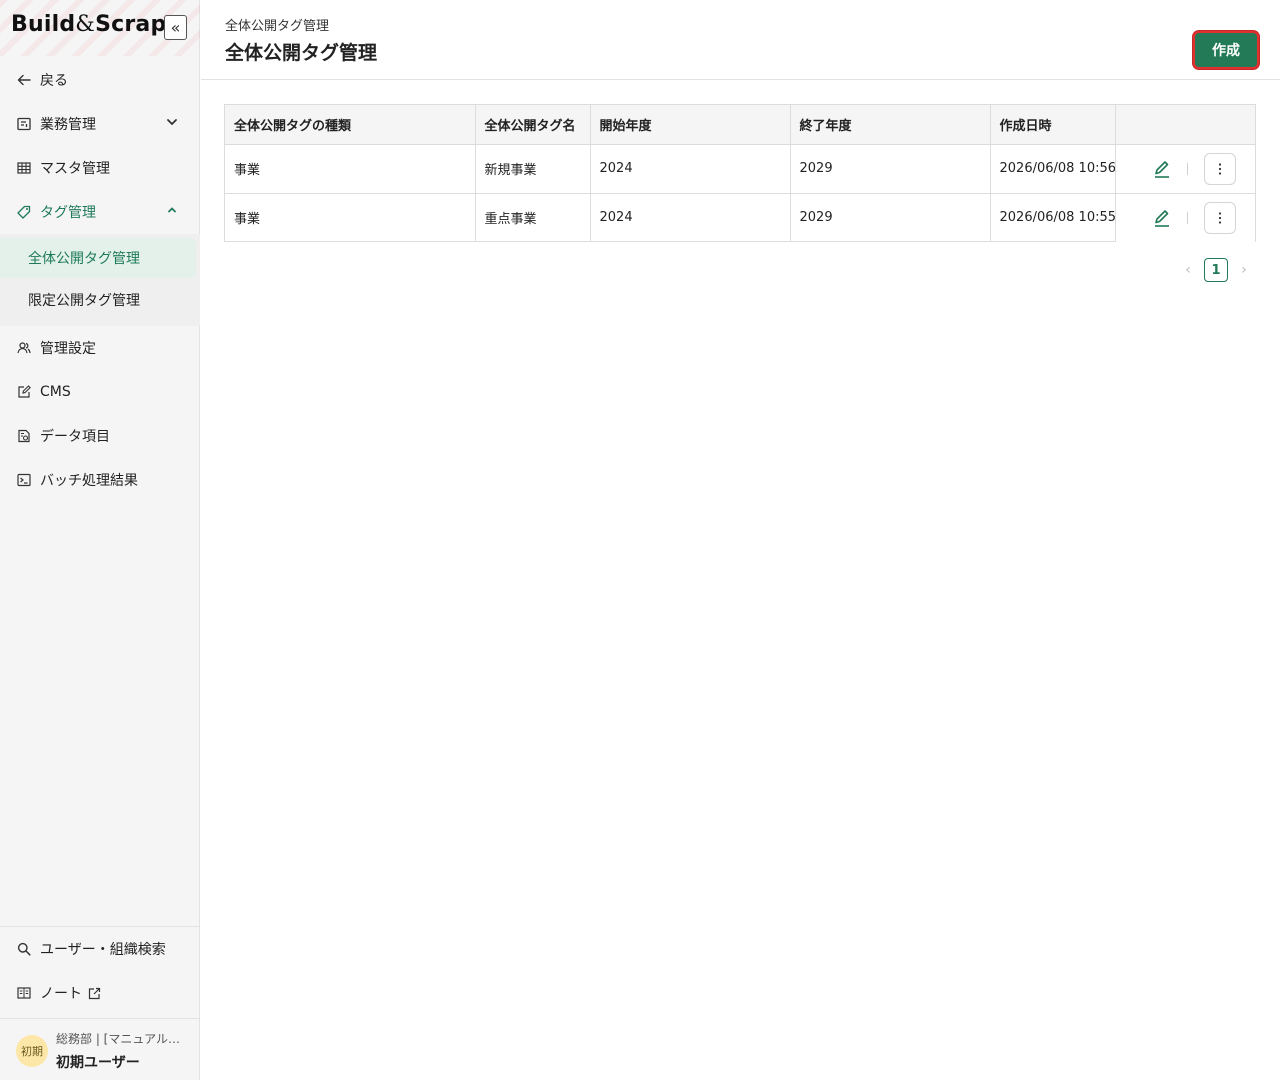 The image size is (1280, 1080). Describe the element at coordinates (533, 169) in the screenshot. I see `cell-tag-name: 新規事業` at that location.